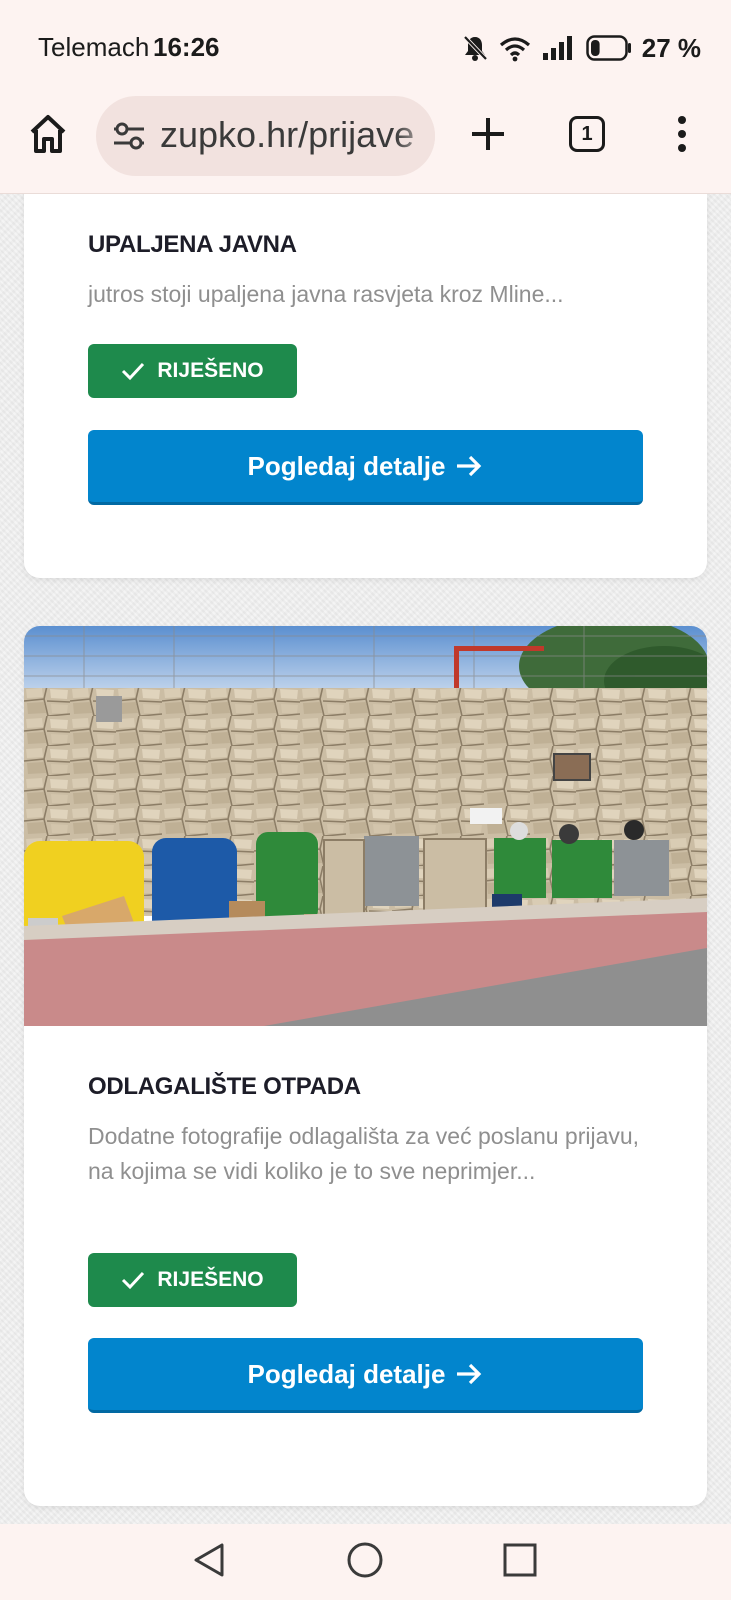 This screenshot has height=1600, width=731. Describe the element at coordinates (581, 48) in the screenshot. I see `status-icons: 27 %` at that location.